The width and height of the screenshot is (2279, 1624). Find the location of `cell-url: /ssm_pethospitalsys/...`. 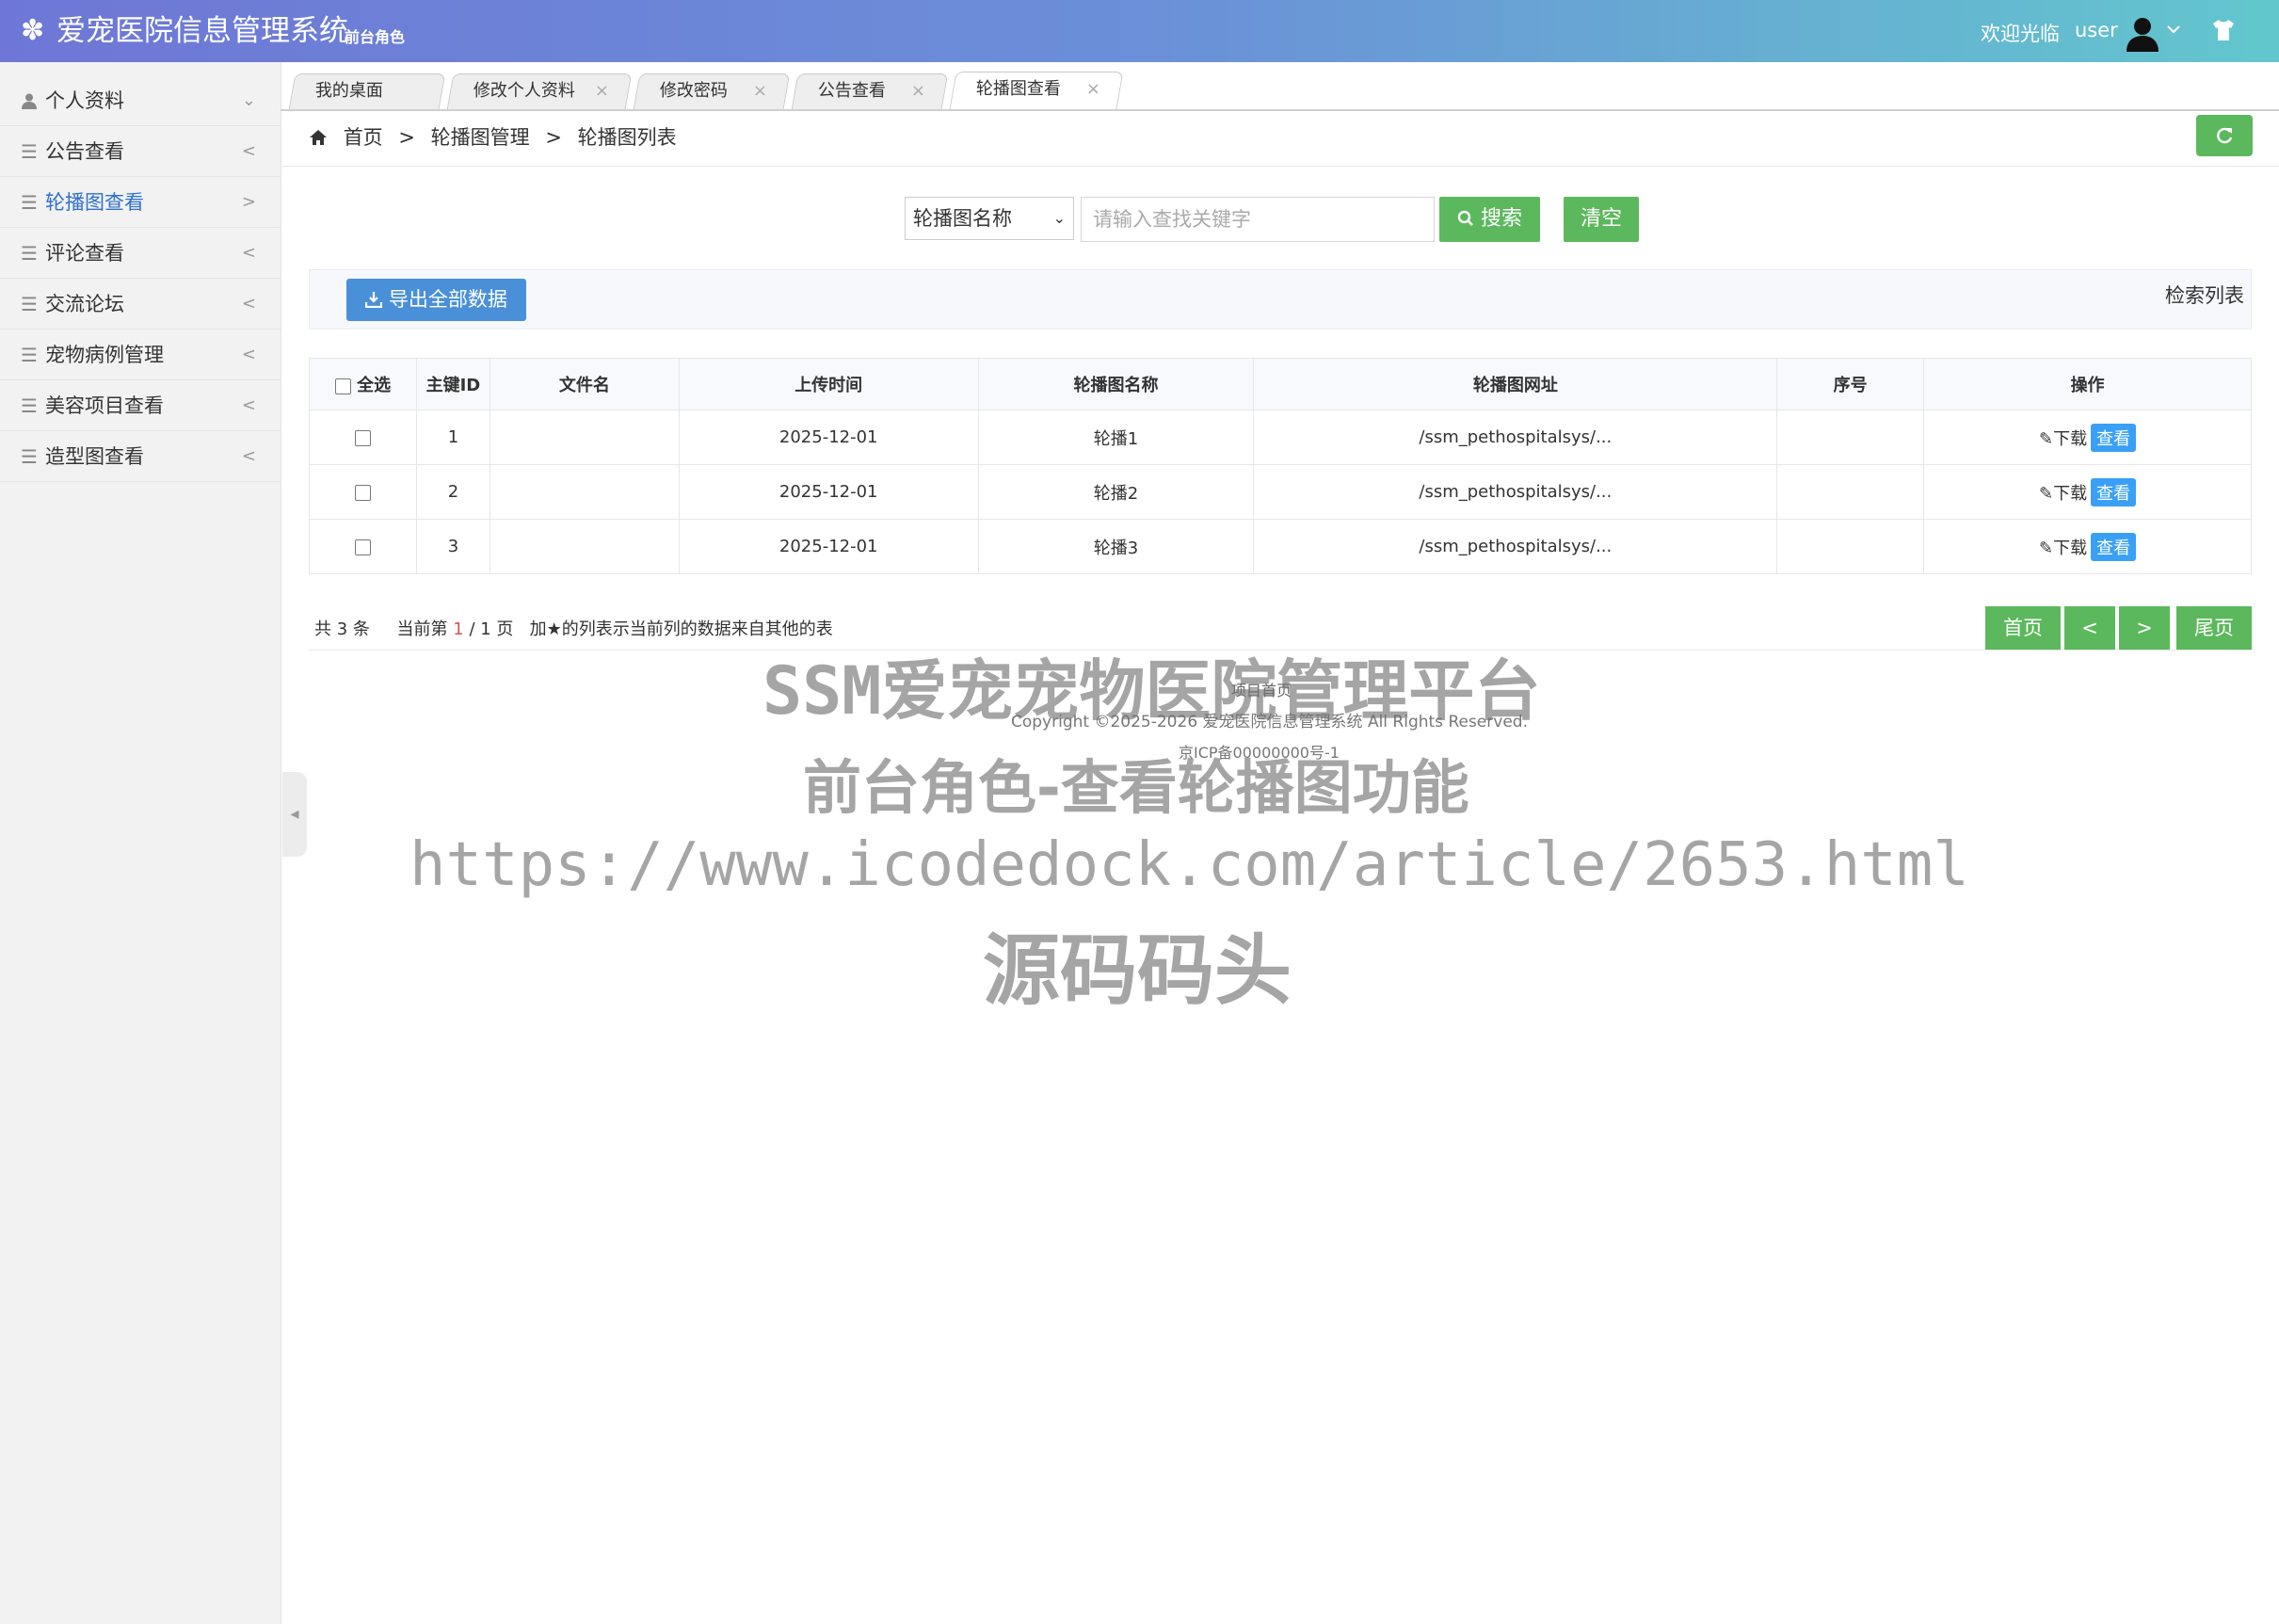

cell-url: /ssm_pethospitalsys/... is located at coordinates (1516, 492).